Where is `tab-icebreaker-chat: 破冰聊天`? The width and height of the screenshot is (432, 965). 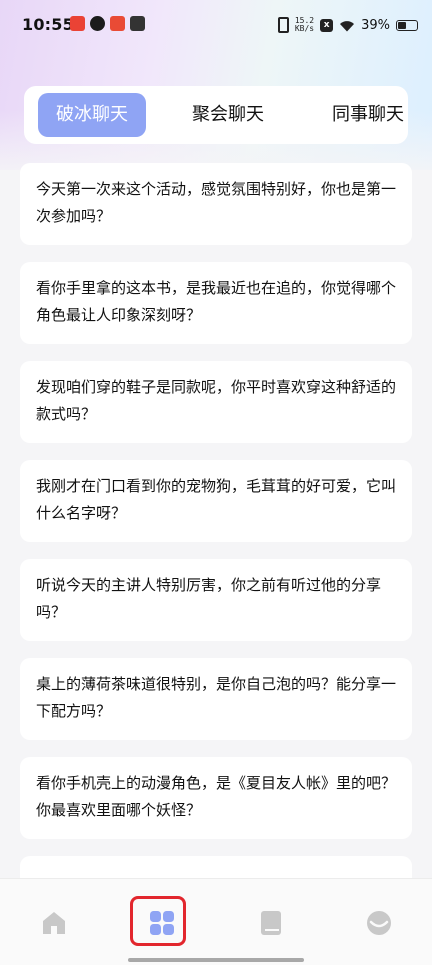 tab-icebreaker-chat: 破冰聊天 is located at coordinates (92, 115).